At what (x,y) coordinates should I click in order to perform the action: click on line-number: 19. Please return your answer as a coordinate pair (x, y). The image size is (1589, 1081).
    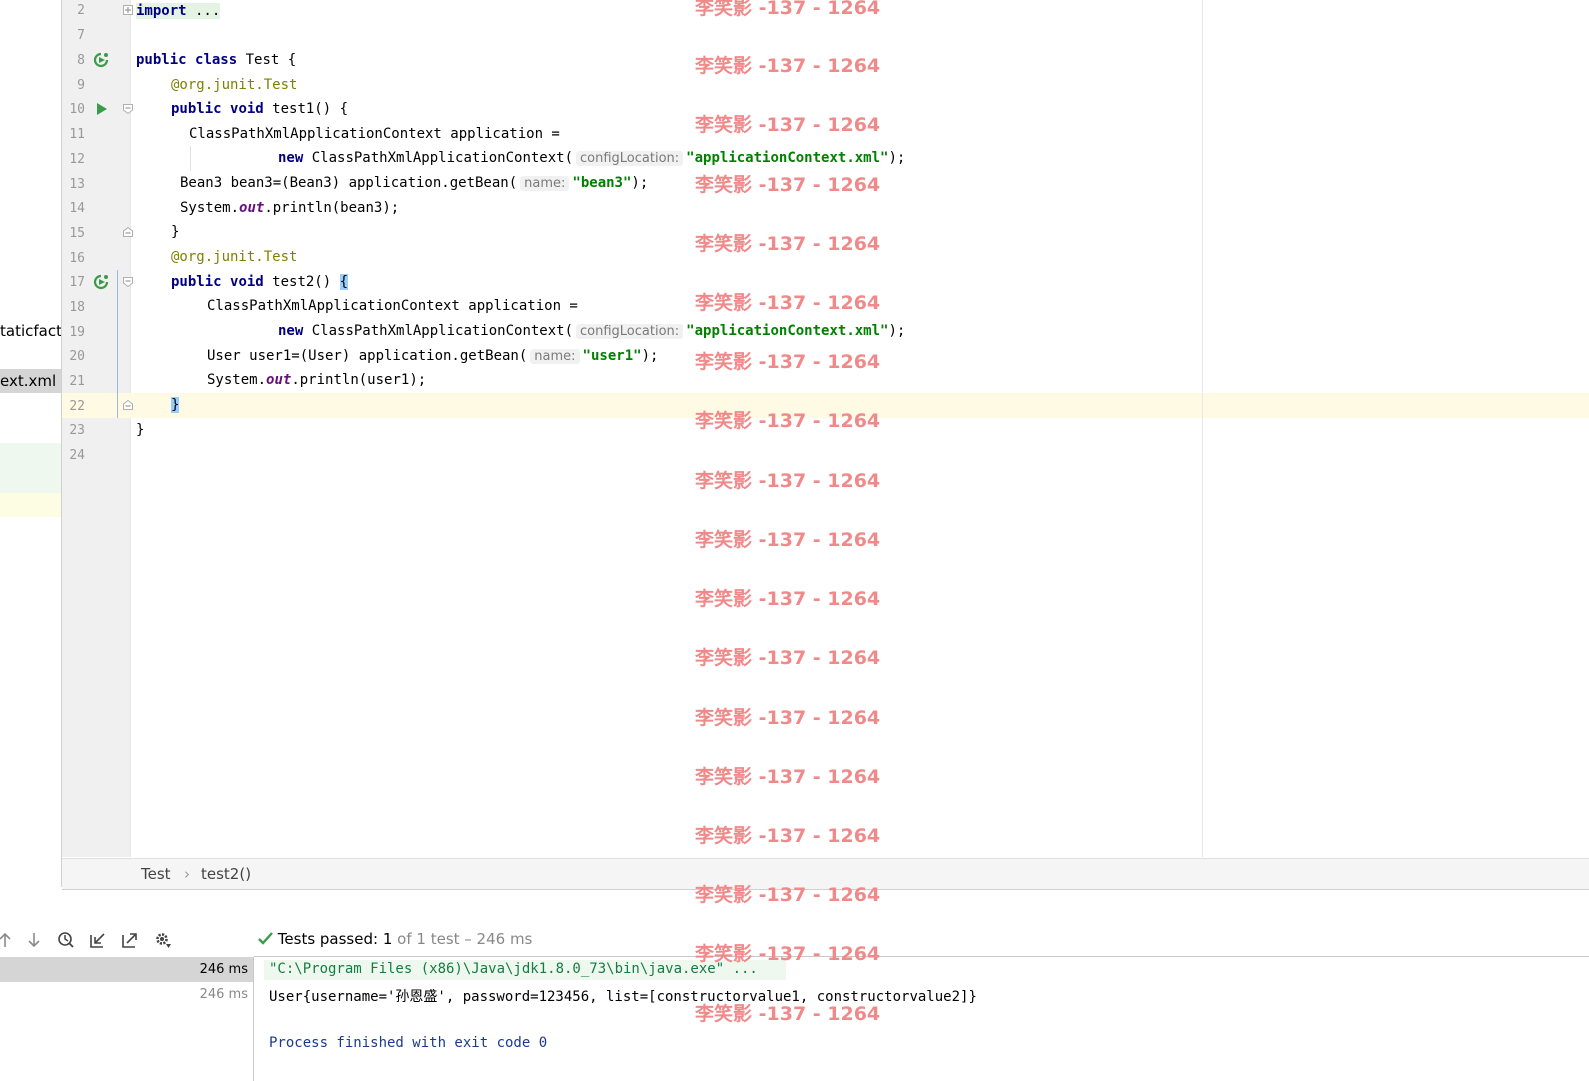
    Looking at the image, I should click on (77, 332).